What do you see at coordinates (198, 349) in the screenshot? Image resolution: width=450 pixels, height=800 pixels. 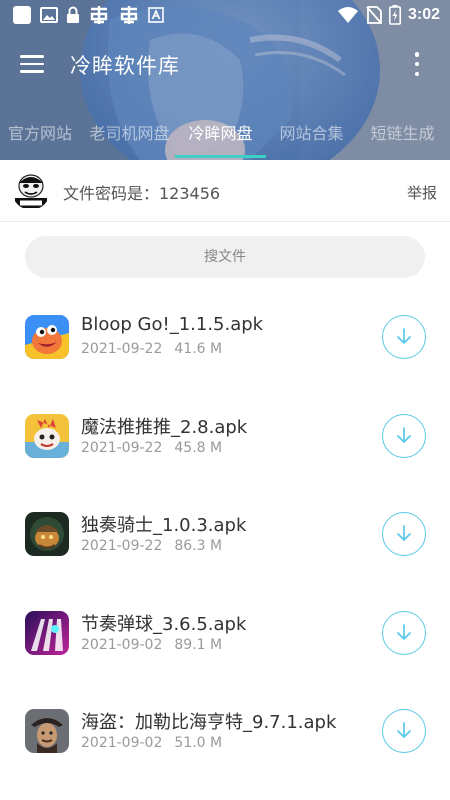 I see `file-size: 41.6 M` at bounding box center [198, 349].